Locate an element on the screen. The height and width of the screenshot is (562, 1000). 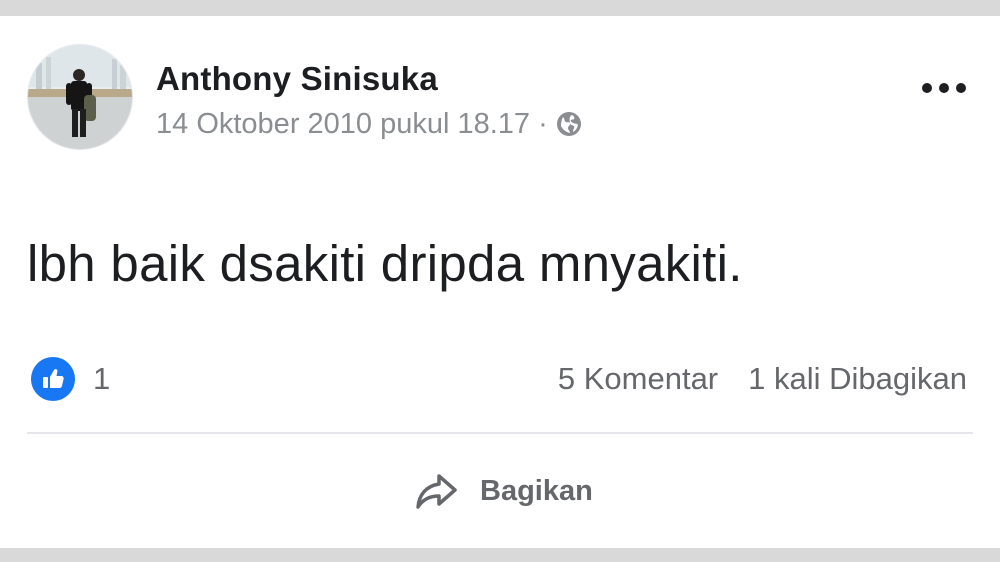
globe-icon is located at coordinates (569, 124).